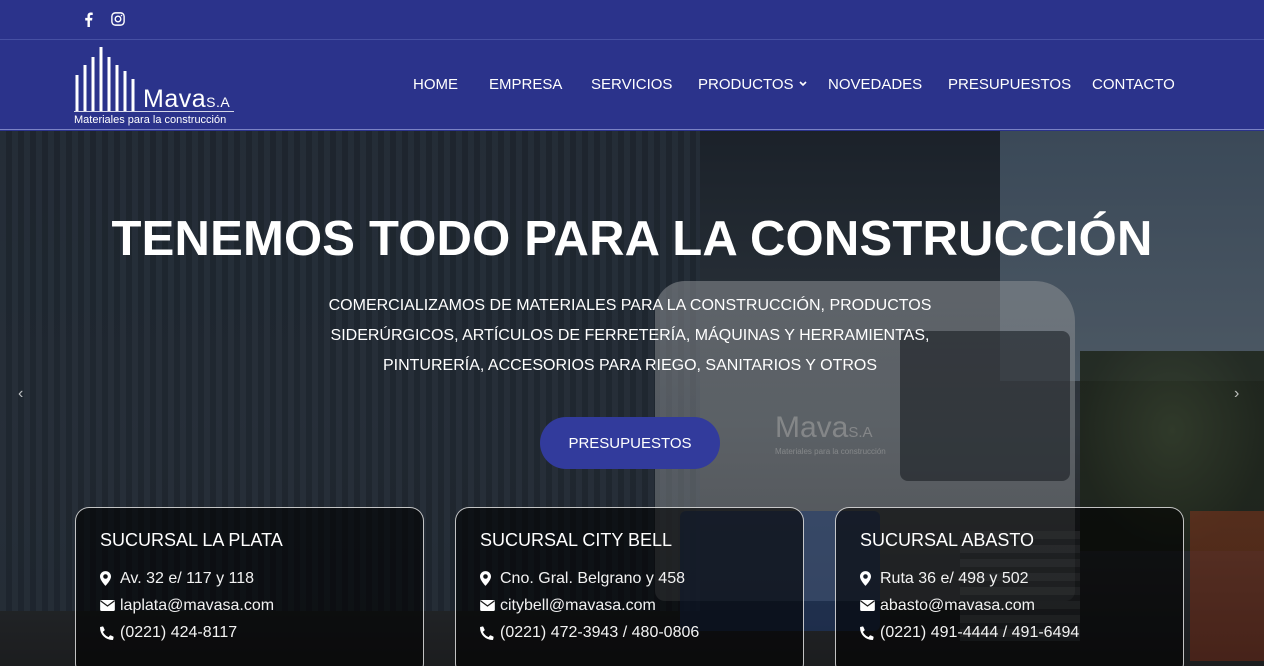  Describe the element at coordinates (249, 578) in the screenshot. I see `branch-address: Av. 32 e/ 117 y 118` at that location.